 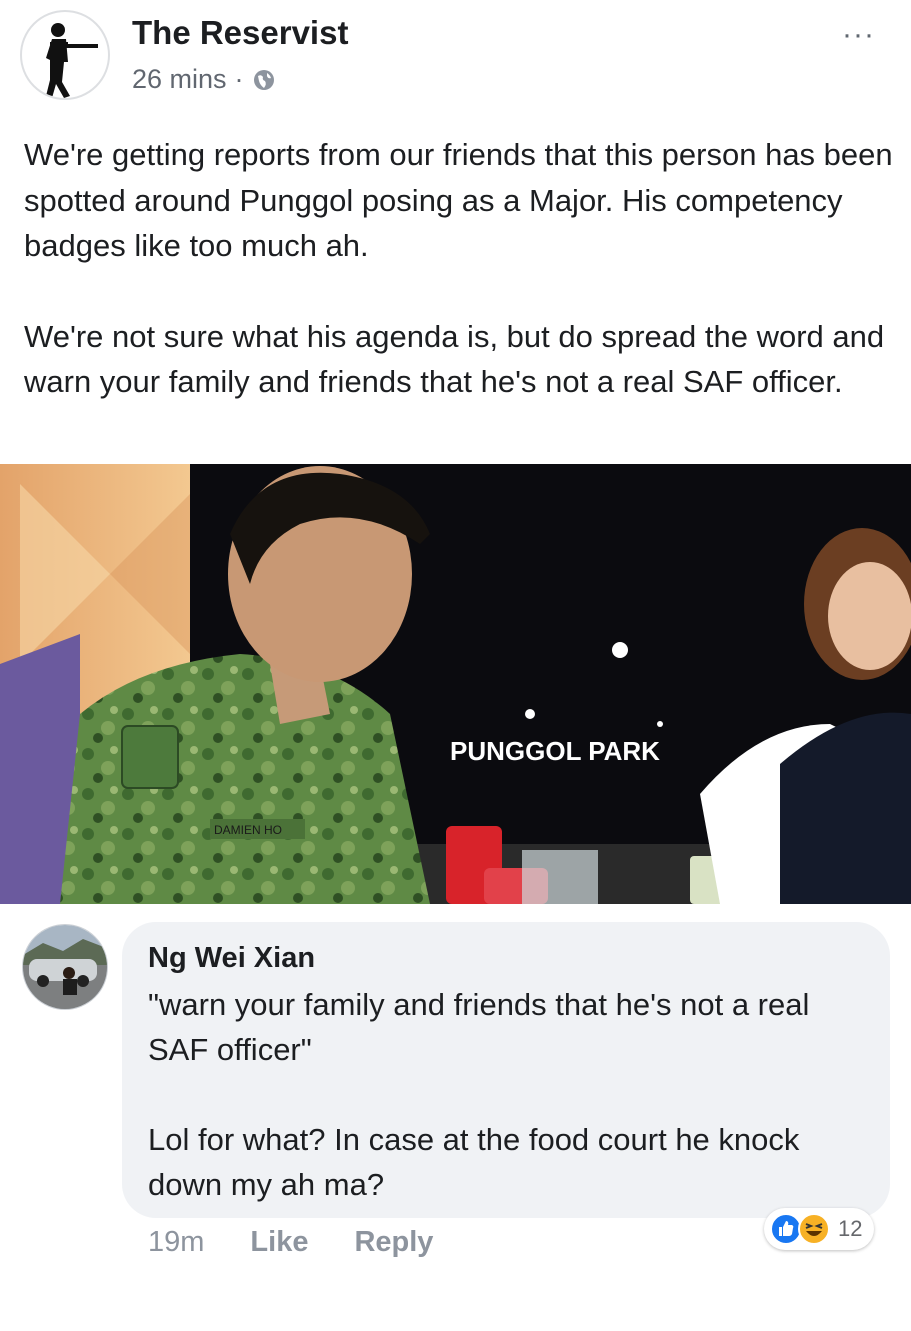 What do you see at coordinates (279, 1242) in the screenshot?
I see `like-button: Like` at bounding box center [279, 1242].